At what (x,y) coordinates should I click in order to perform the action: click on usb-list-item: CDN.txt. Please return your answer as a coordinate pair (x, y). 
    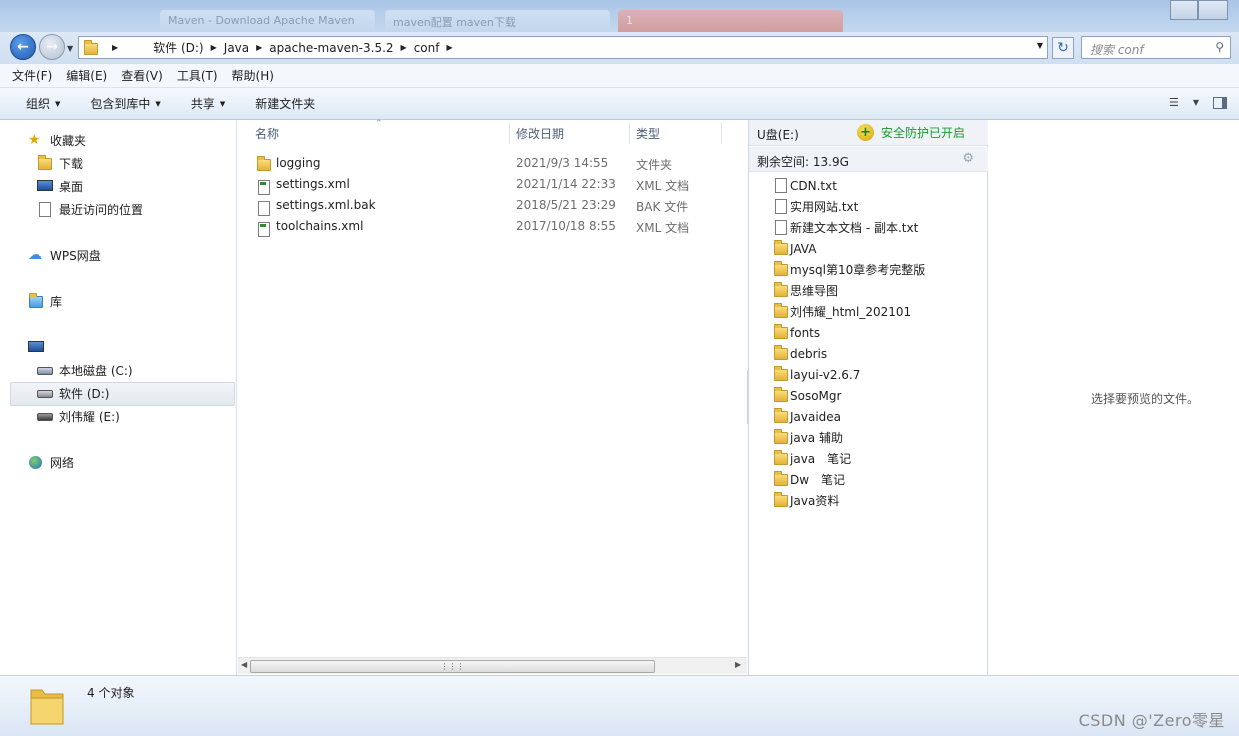
    Looking at the image, I should click on (805, 185).